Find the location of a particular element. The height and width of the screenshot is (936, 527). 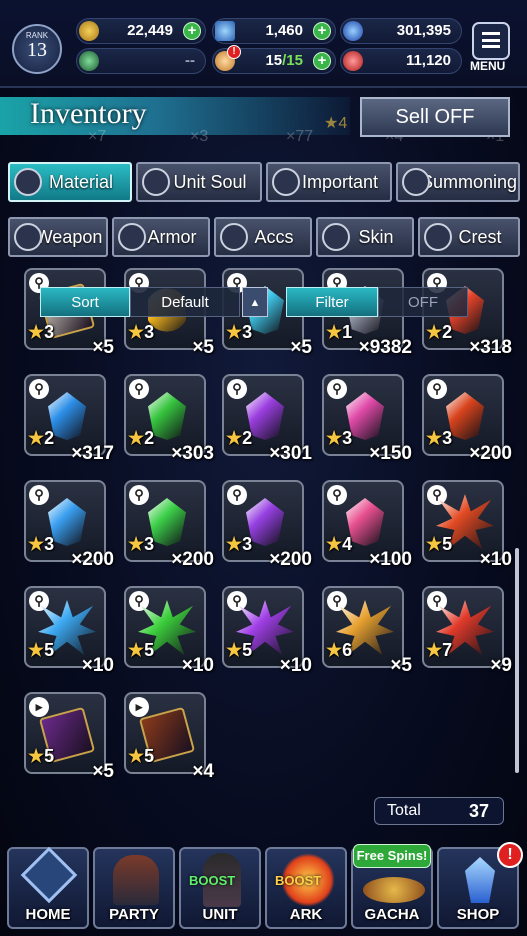

tab-material: Material is located at coordinates (70, 182).